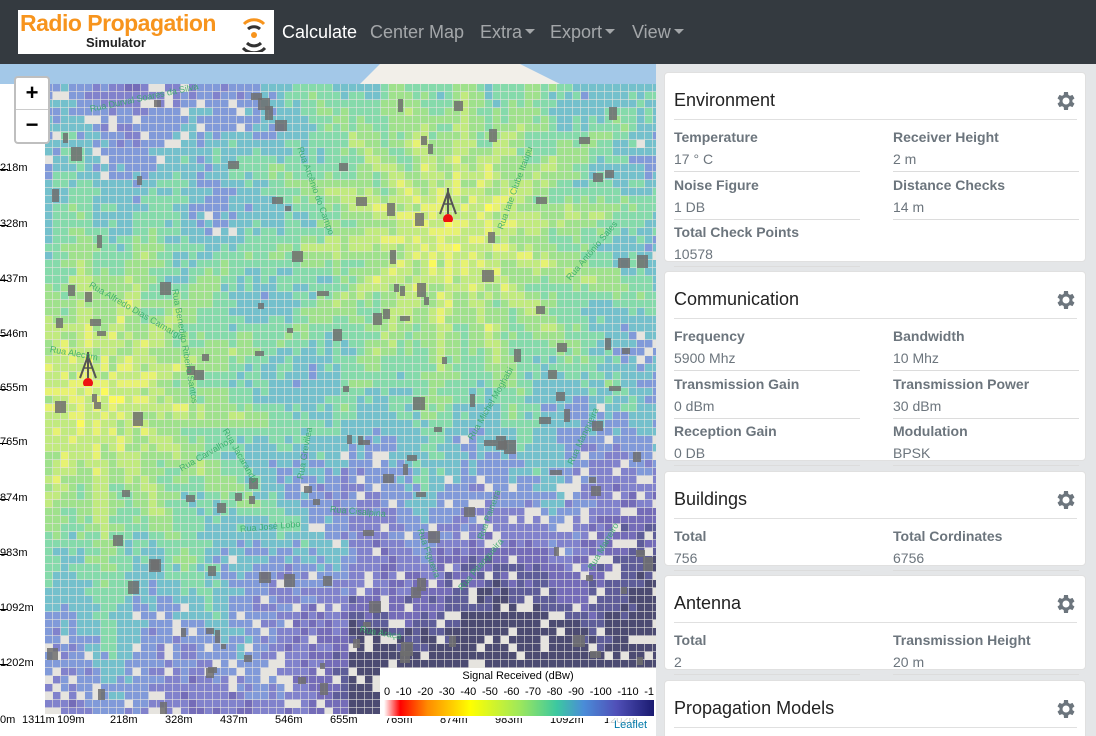  I want to click on field-value: 10 Mhz, so click(986, 360).